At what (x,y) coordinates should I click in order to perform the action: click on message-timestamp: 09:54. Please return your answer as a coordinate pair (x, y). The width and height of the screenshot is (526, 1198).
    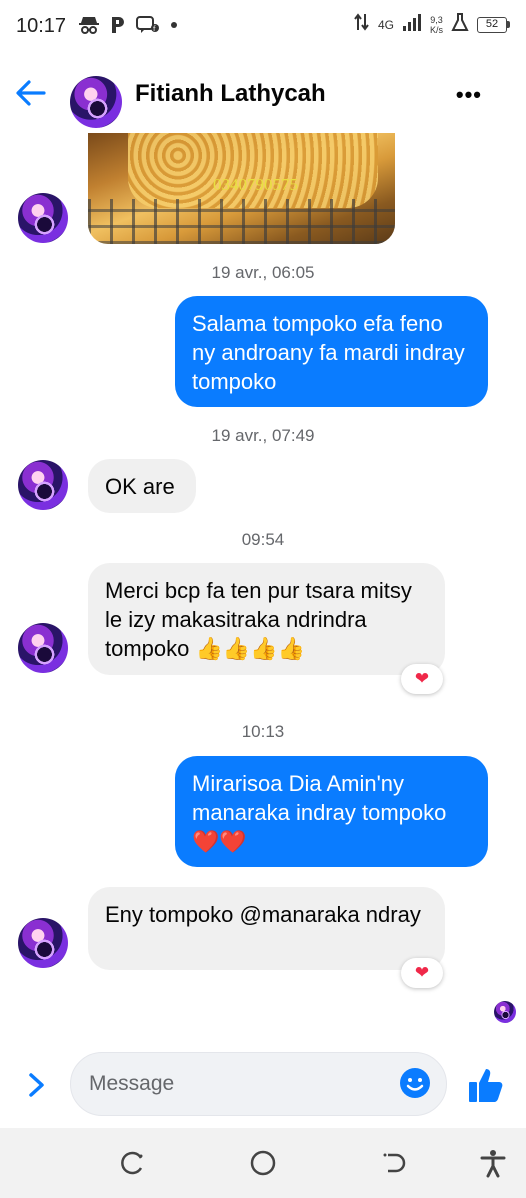
    Looking at the image, I should click on (263, 539).